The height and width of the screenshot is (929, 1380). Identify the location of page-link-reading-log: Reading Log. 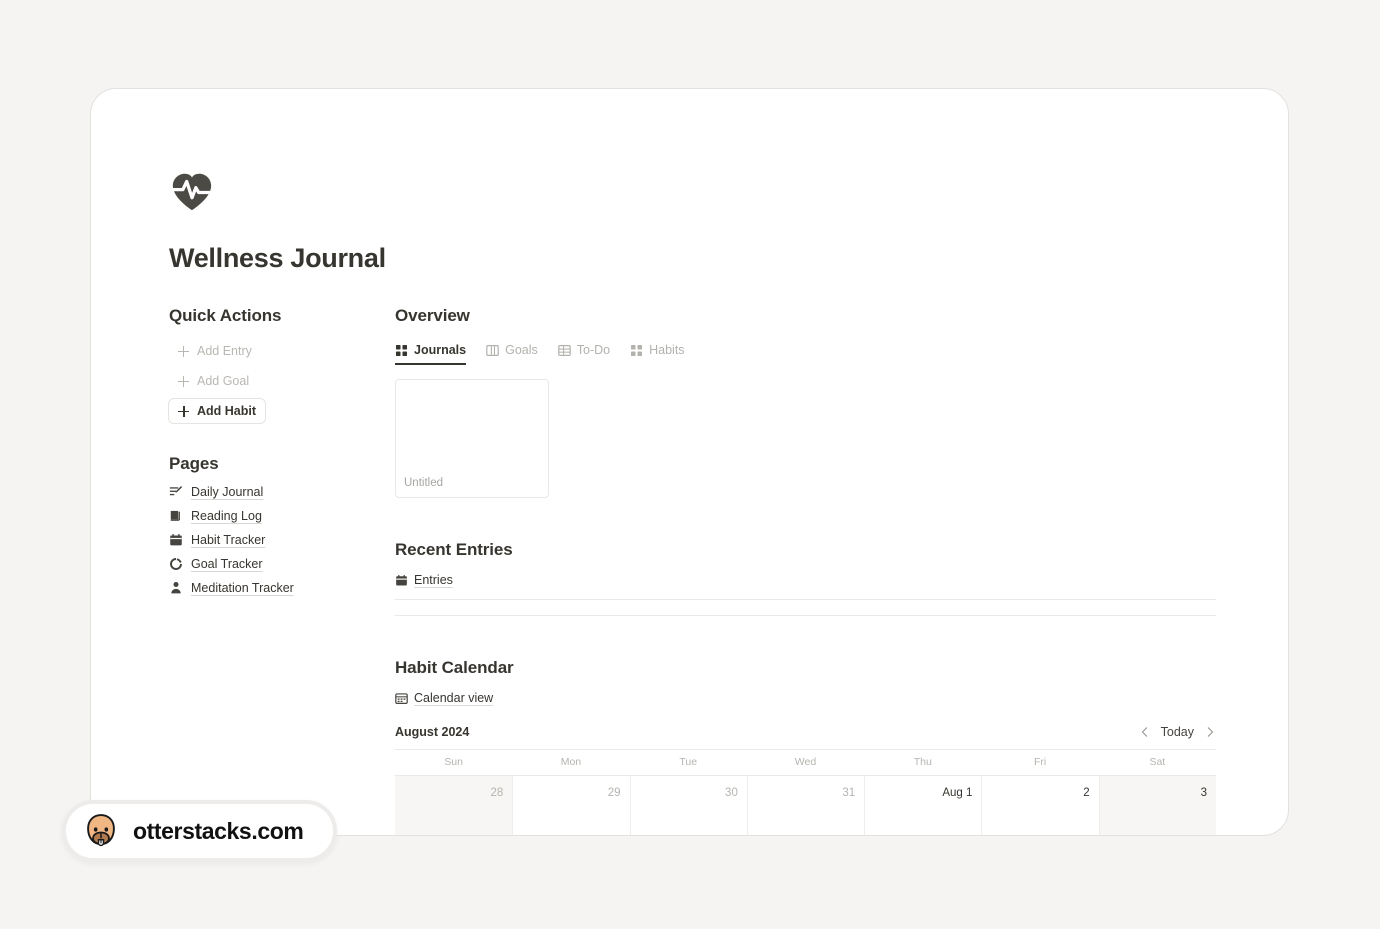
(282, 516).